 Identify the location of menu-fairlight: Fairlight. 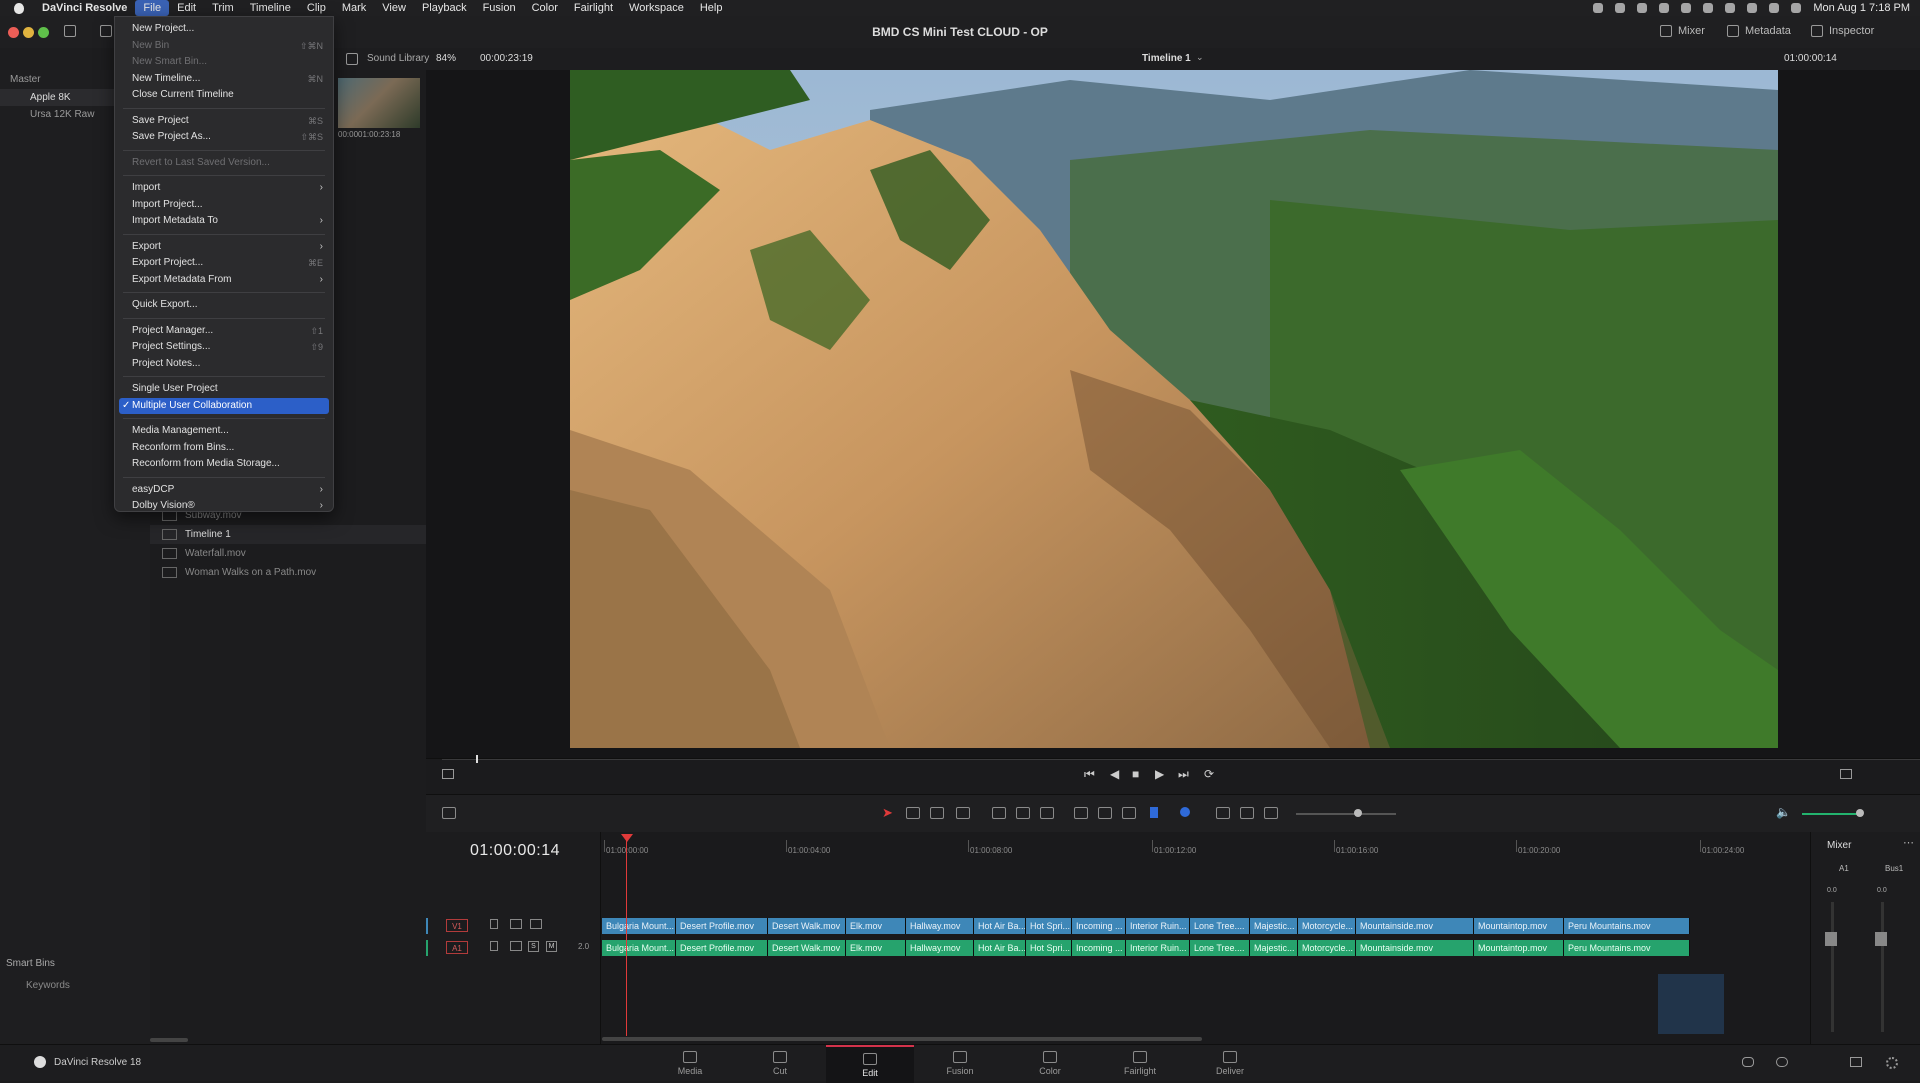
(593, 8).